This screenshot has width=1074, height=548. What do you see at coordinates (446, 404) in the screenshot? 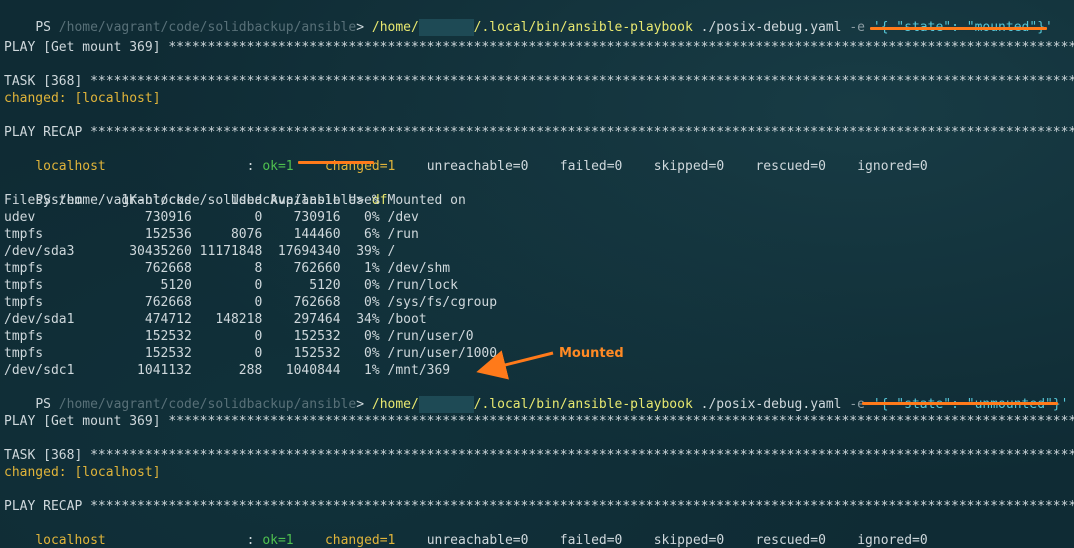
I see `redacted-username: xxxxxxx` at bounding box center [446, 404].